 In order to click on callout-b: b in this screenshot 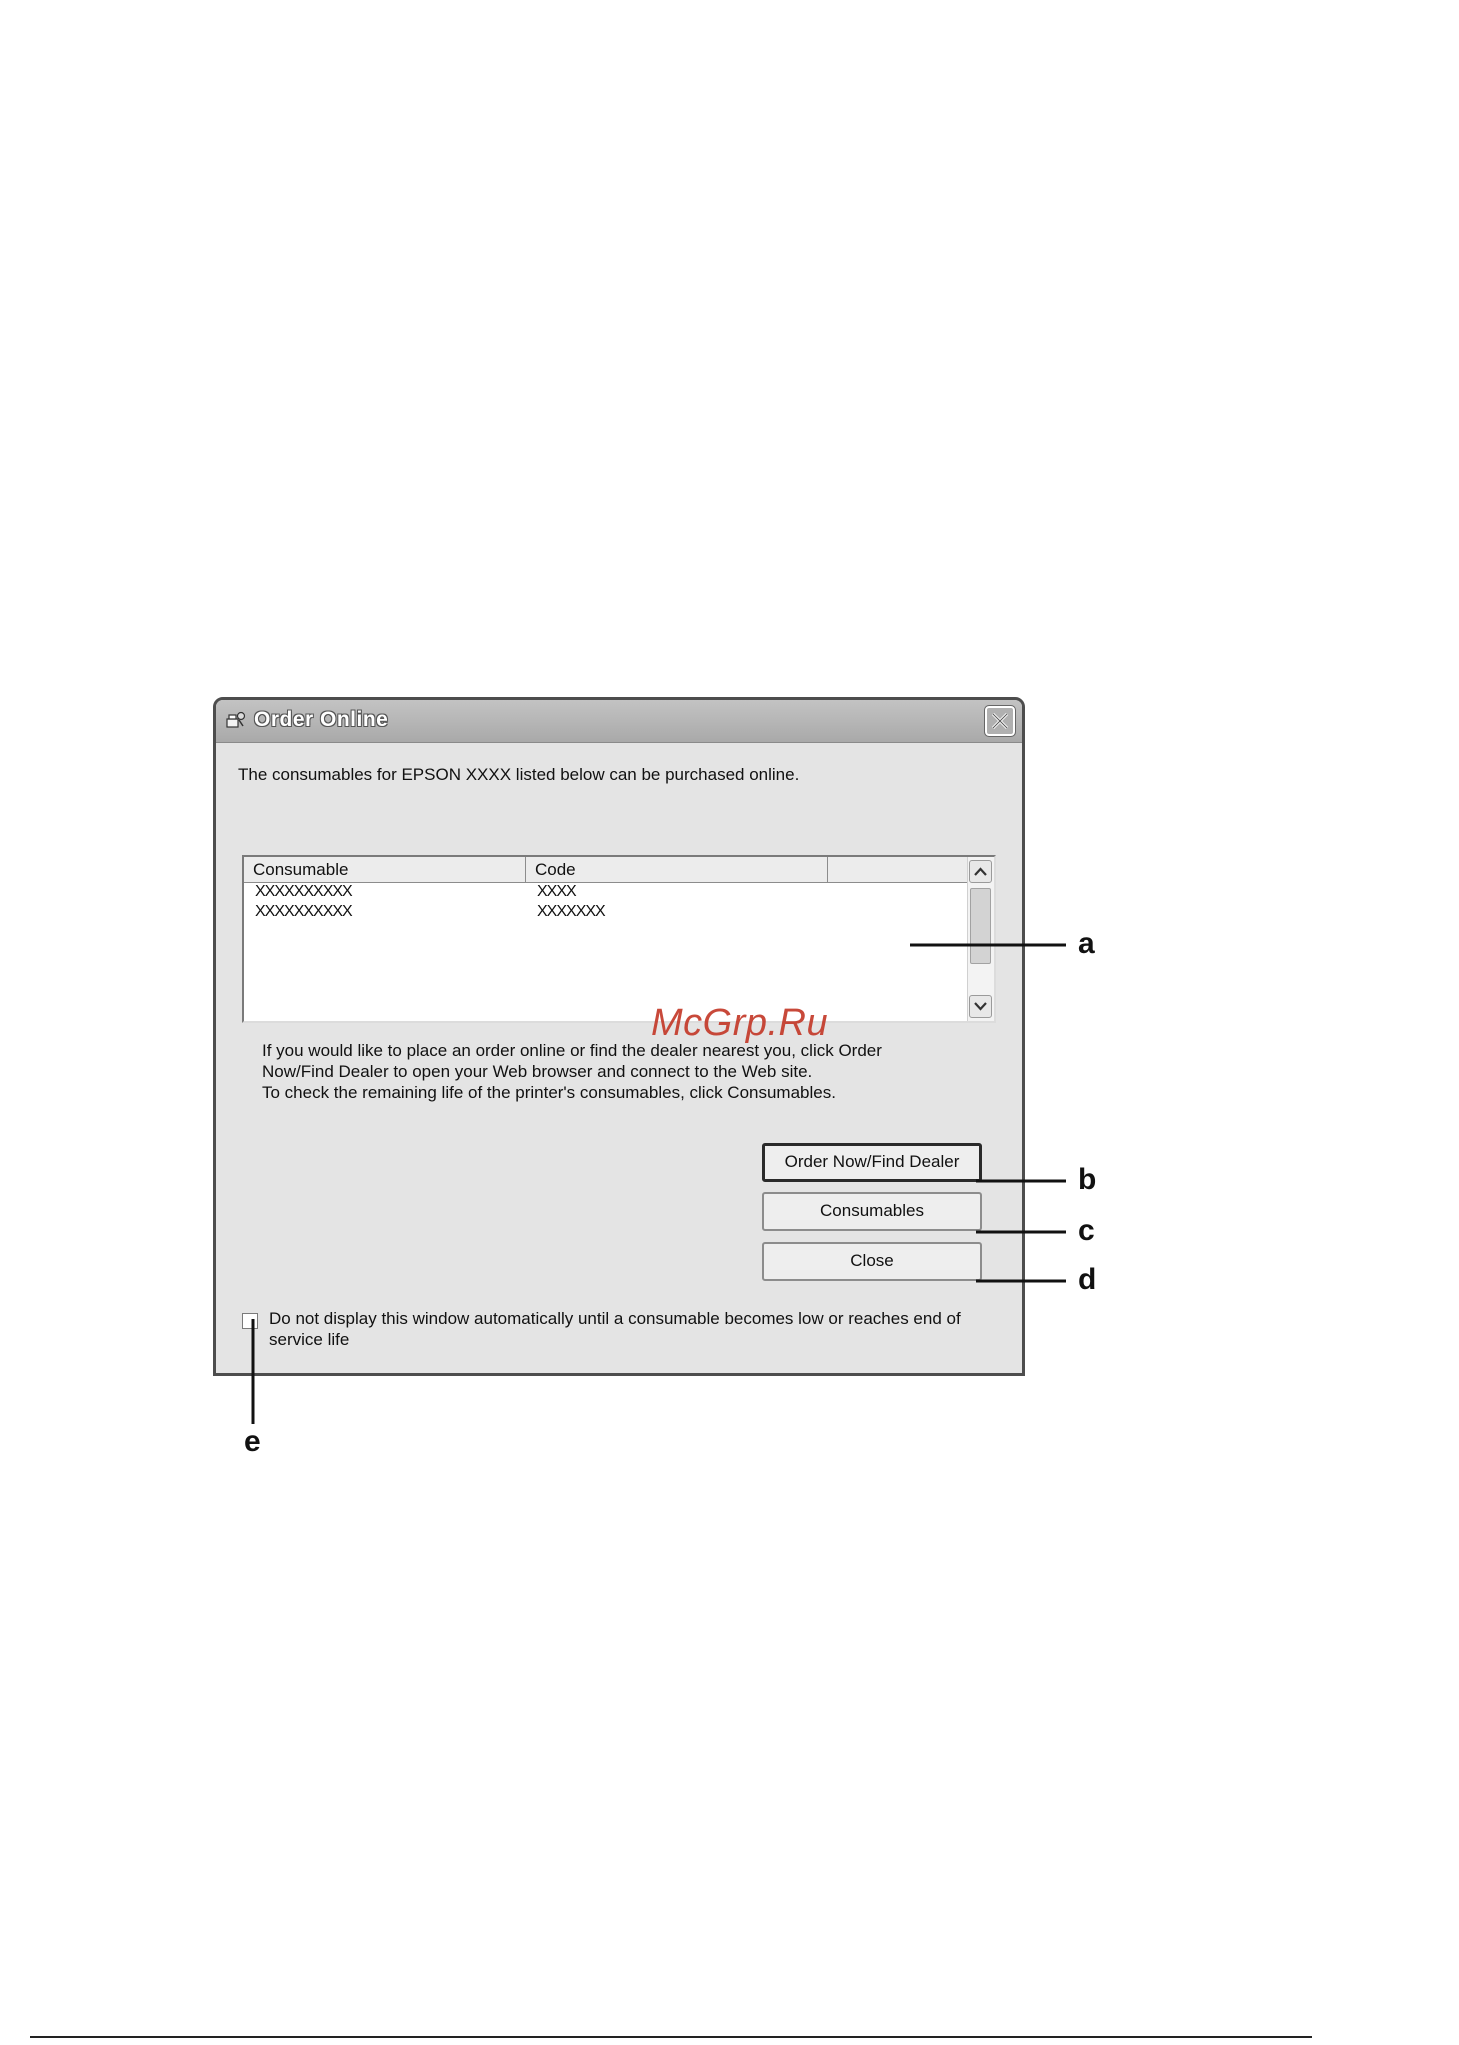, I will do `click(1087, 1179)`.